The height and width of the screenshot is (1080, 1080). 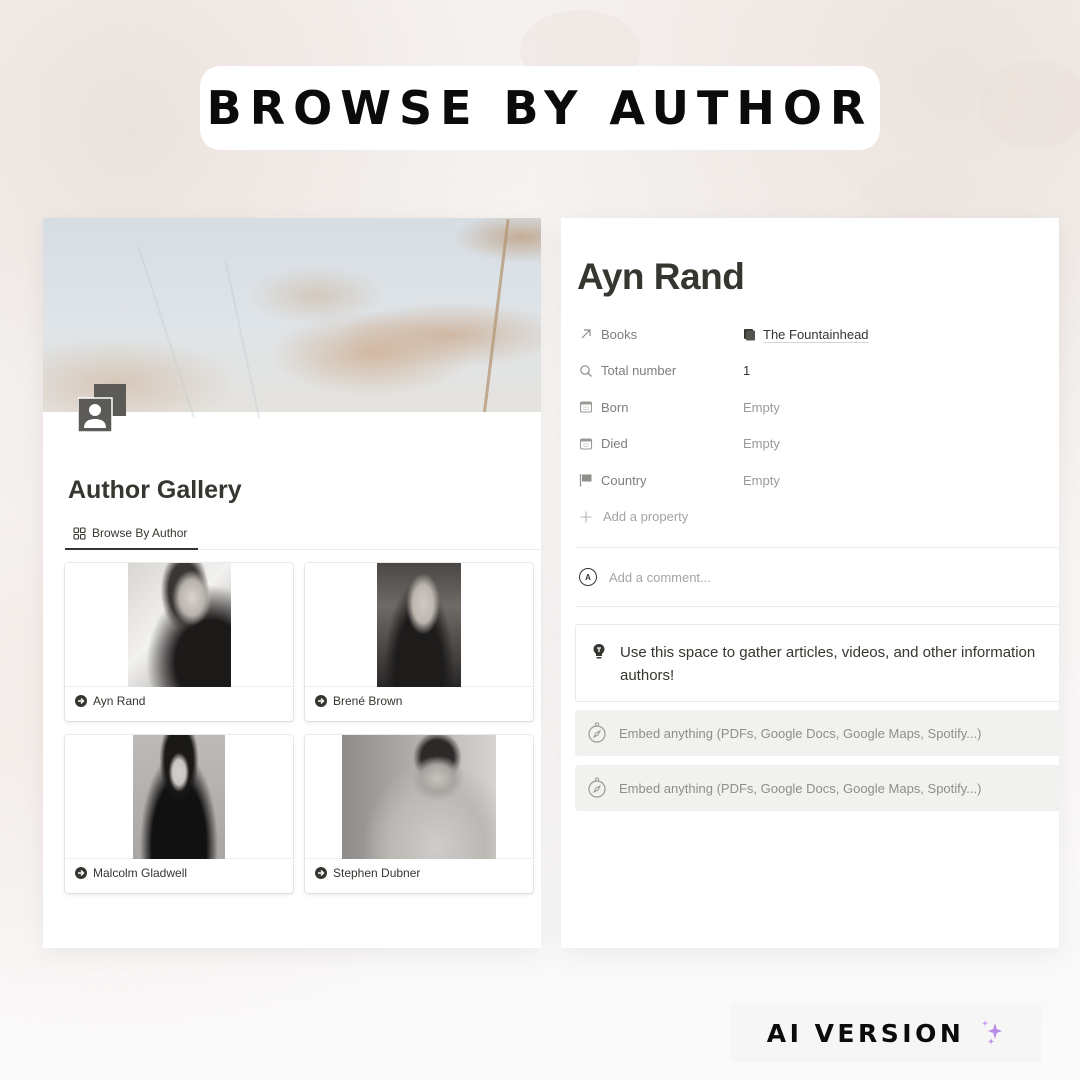 I want to click on tab-browse-by-author: Browse By Author, so click(x=131, y=534).